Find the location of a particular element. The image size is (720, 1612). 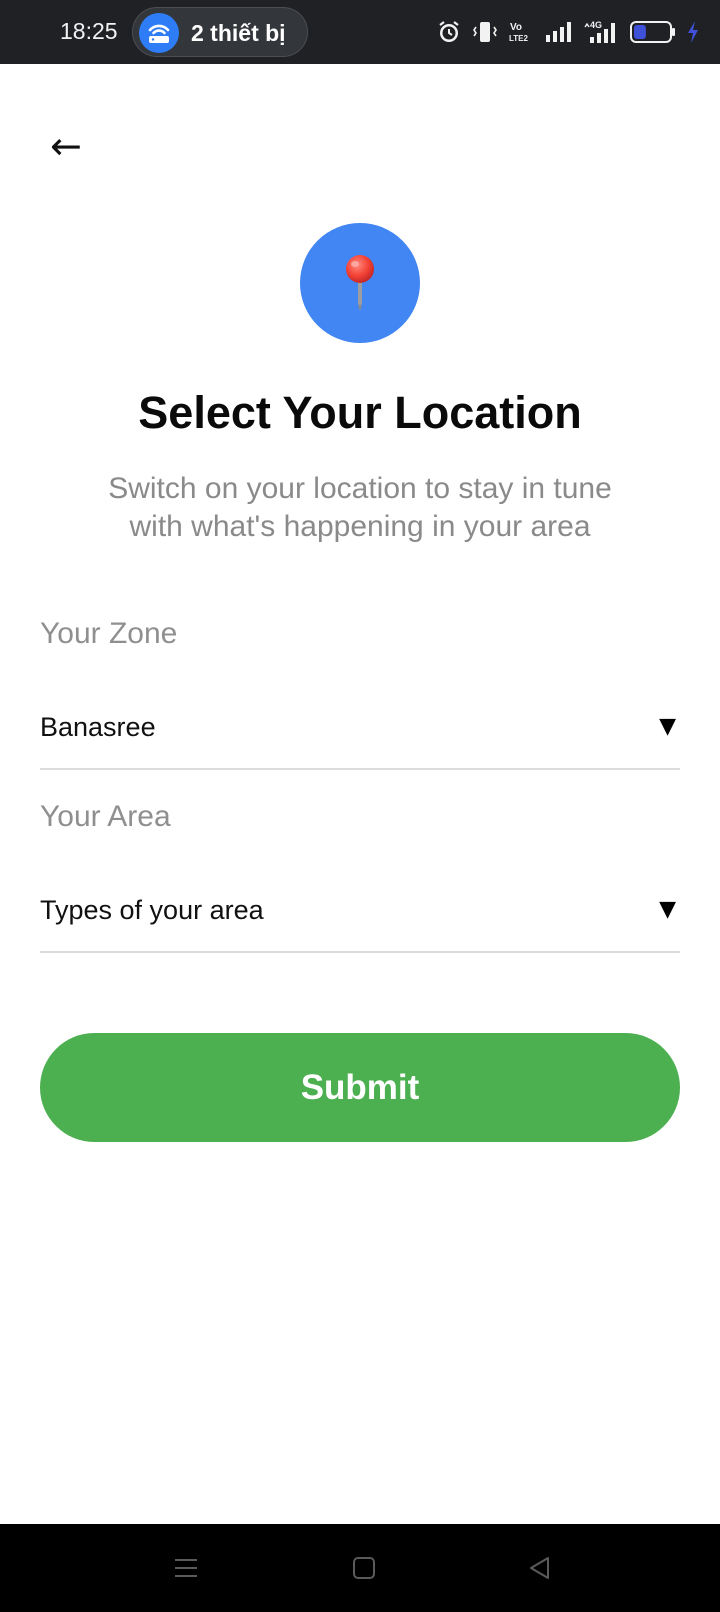

zone-dropdown: Banasree ▼ is located at coordinates (360, 735).